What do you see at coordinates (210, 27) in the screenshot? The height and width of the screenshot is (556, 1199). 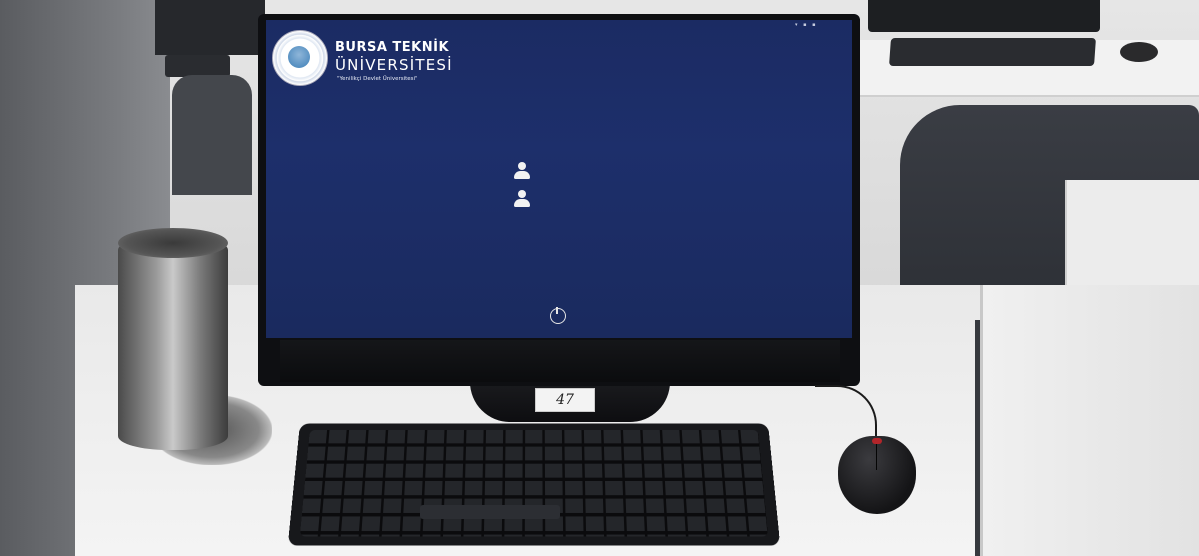 I see `background-monitor-left` at bounding box center [210, 27].